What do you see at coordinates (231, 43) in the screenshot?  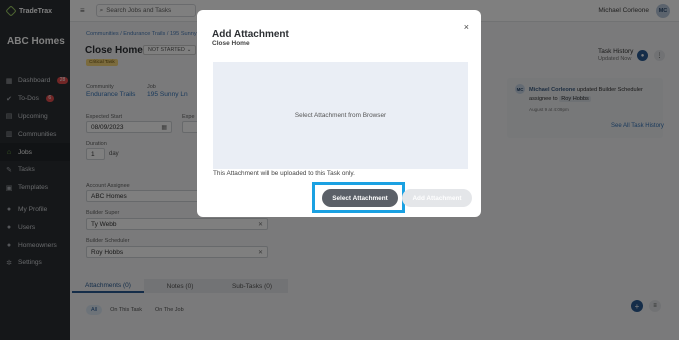 I see `modal-subtitle: Close Home` at bounding box center [231, 43].